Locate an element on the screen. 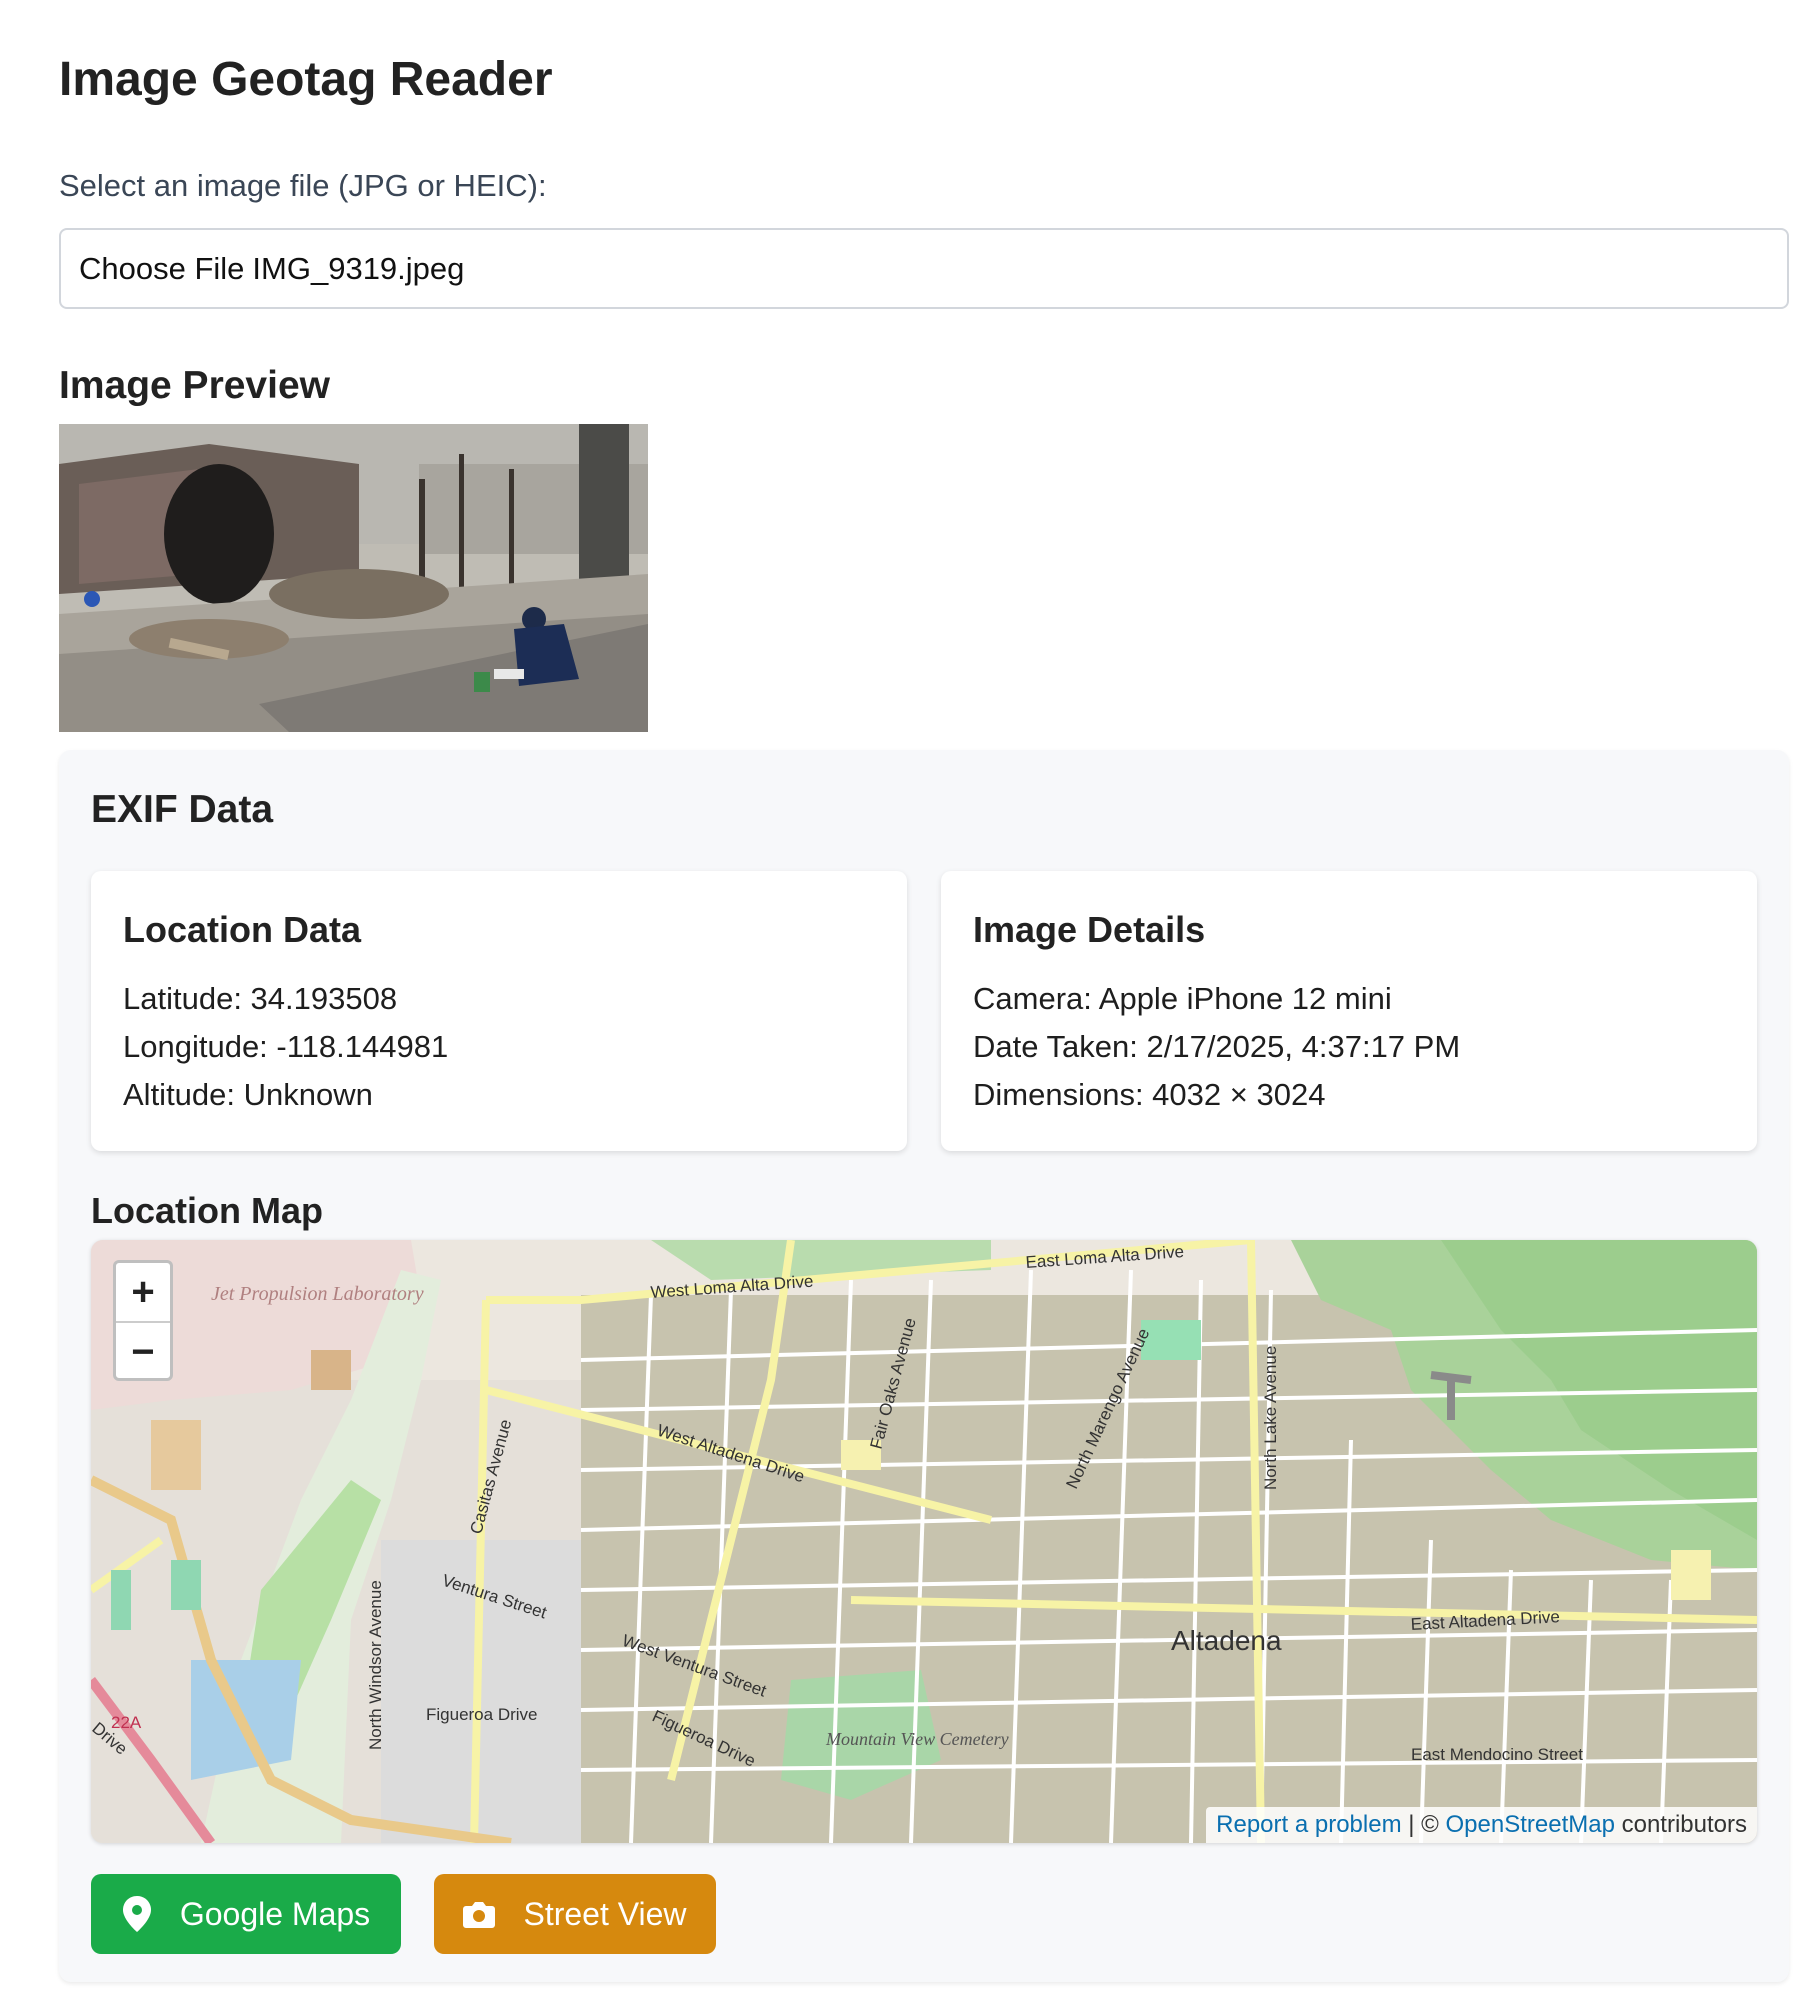  map-label-north-lake: North Lake Avenue is located at coordinates (1270, 1418).